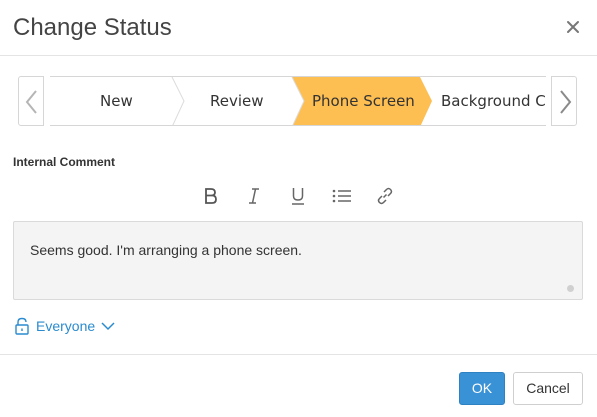 The image size is (597, 417). I want to click on formatting-toolbar, so click(298, 196).